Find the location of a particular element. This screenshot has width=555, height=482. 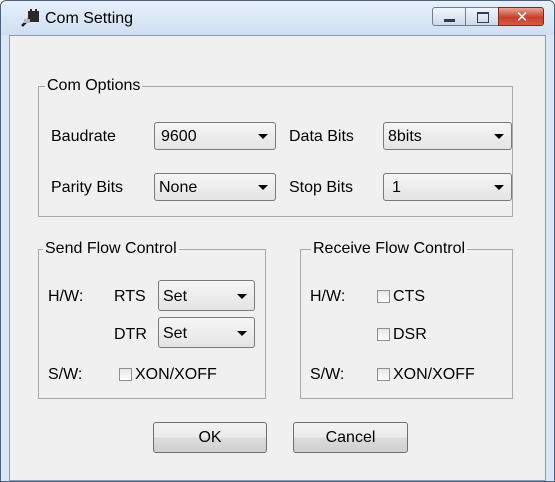

stop-bits-value: 1 is located at coordinates (396, 187).